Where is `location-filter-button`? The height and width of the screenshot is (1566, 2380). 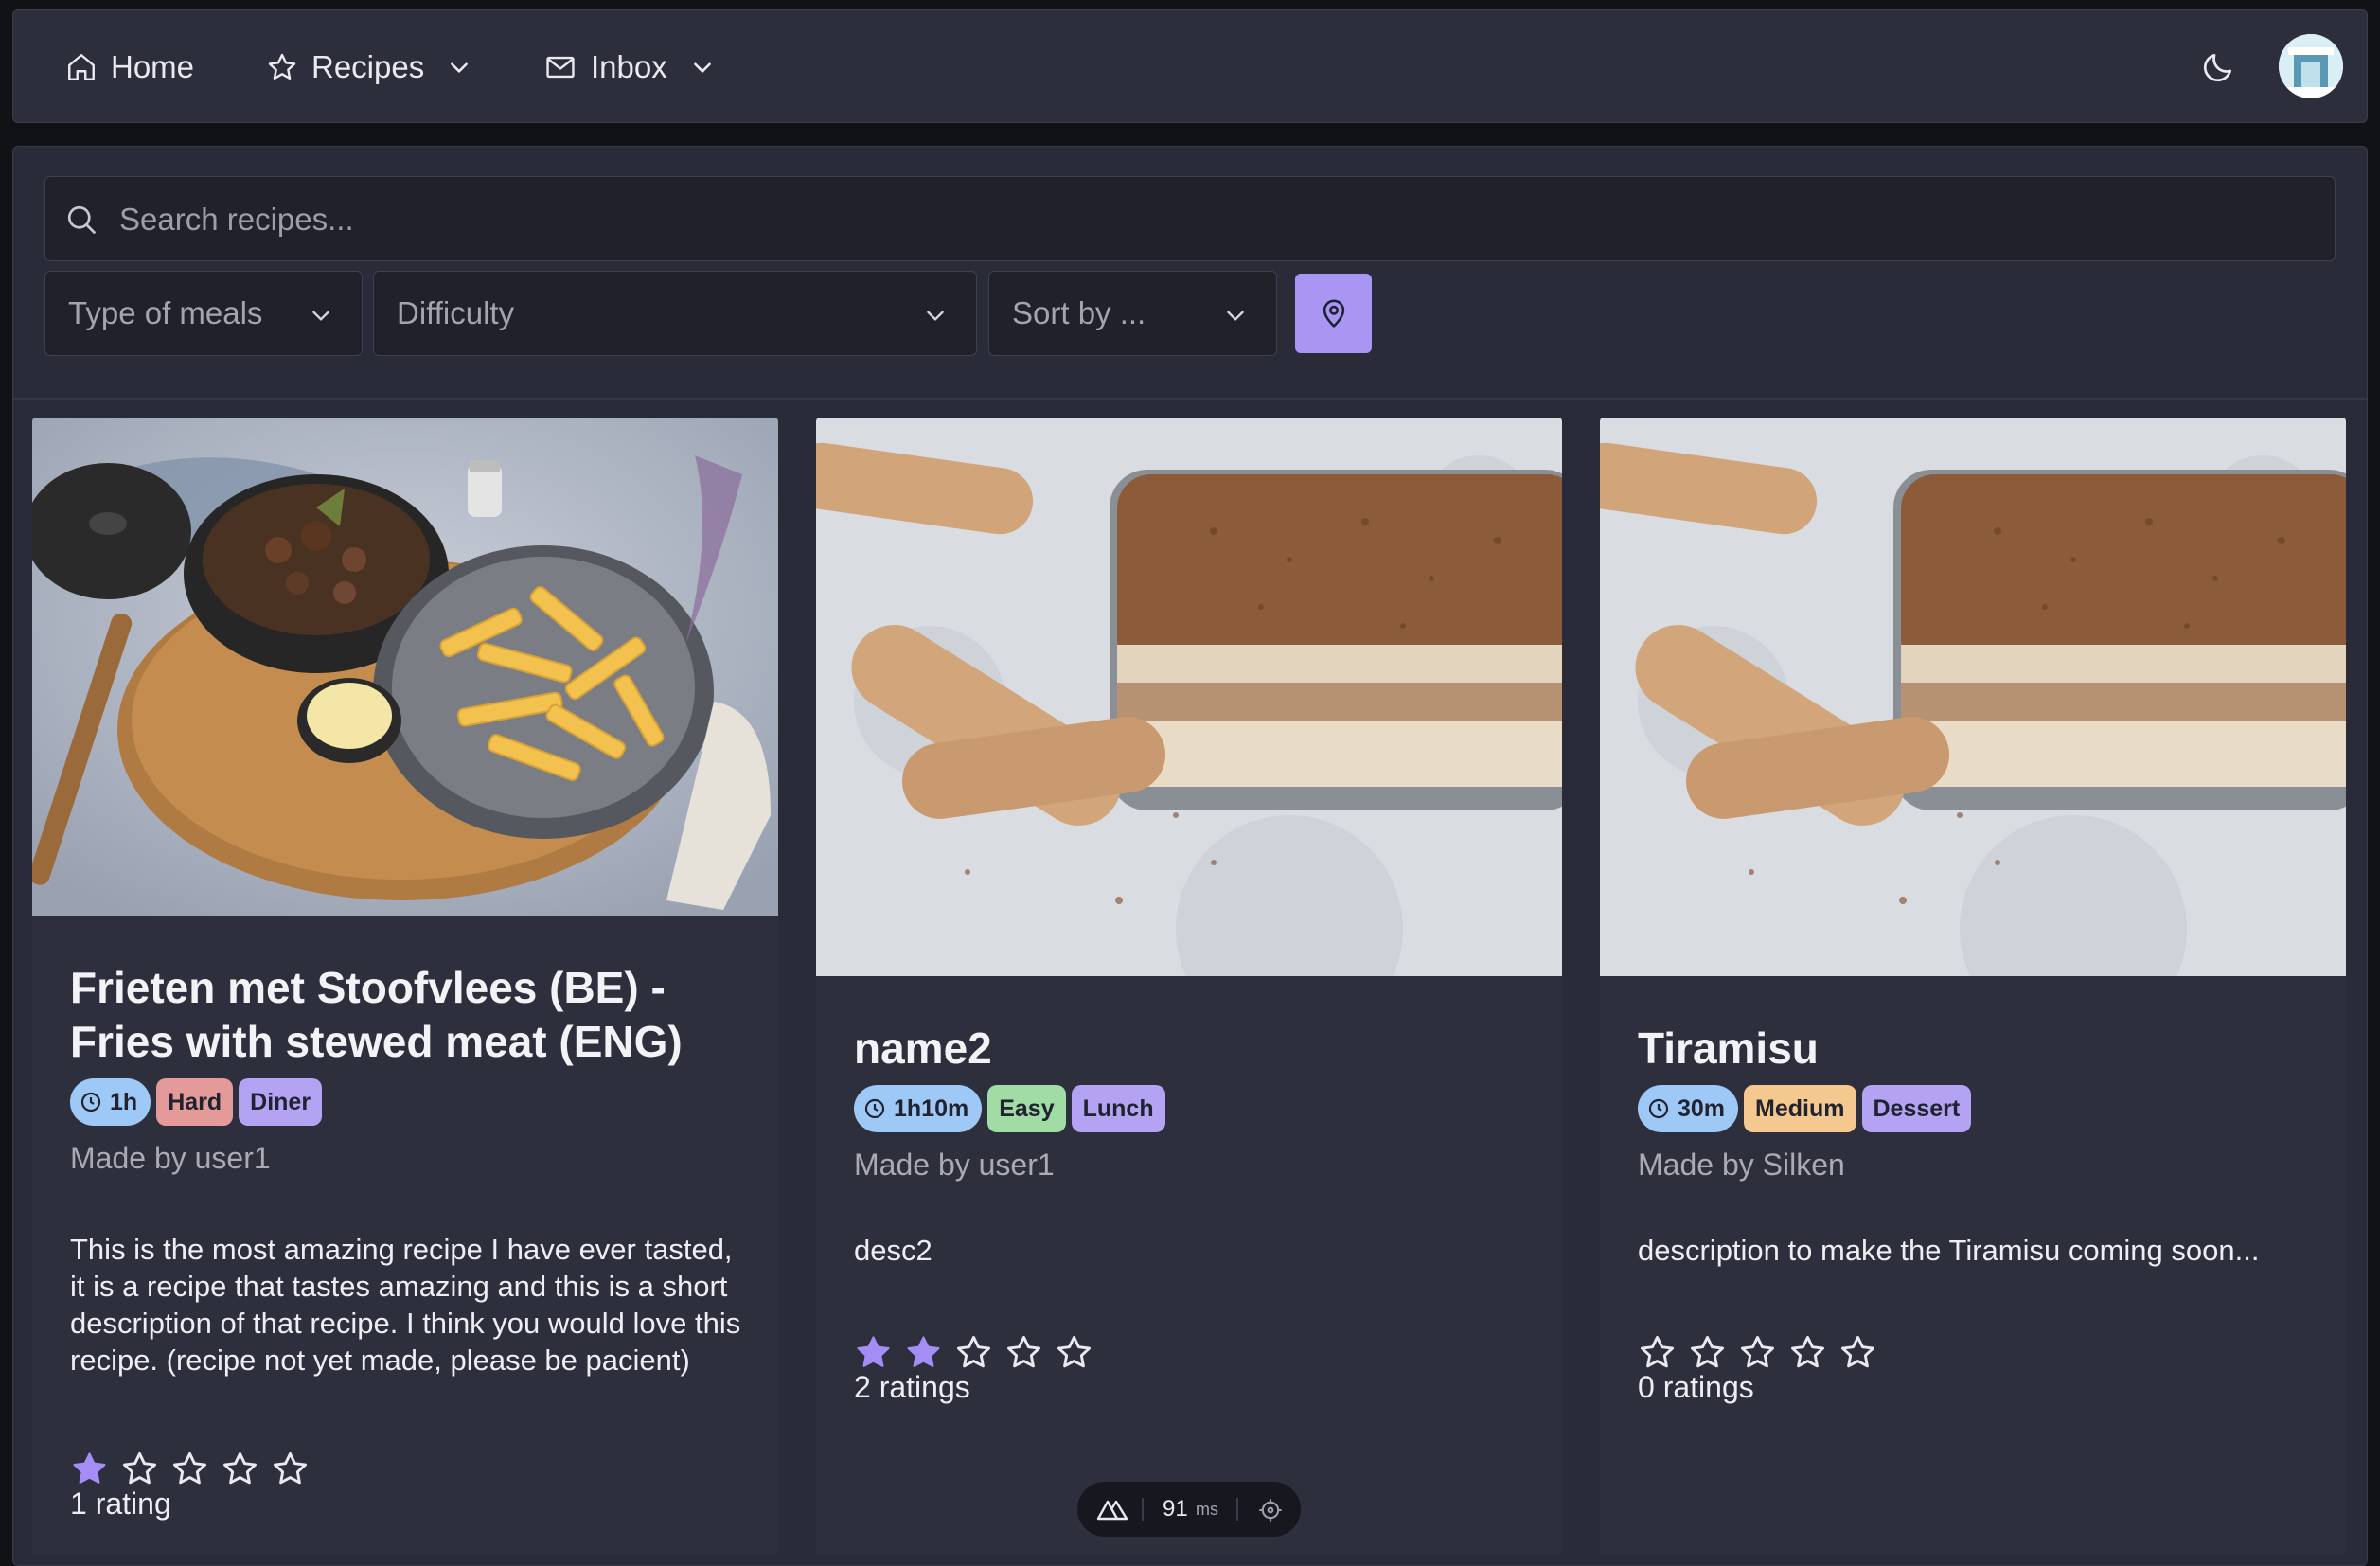 location-filter-button is located at coordinates (1333, 314).